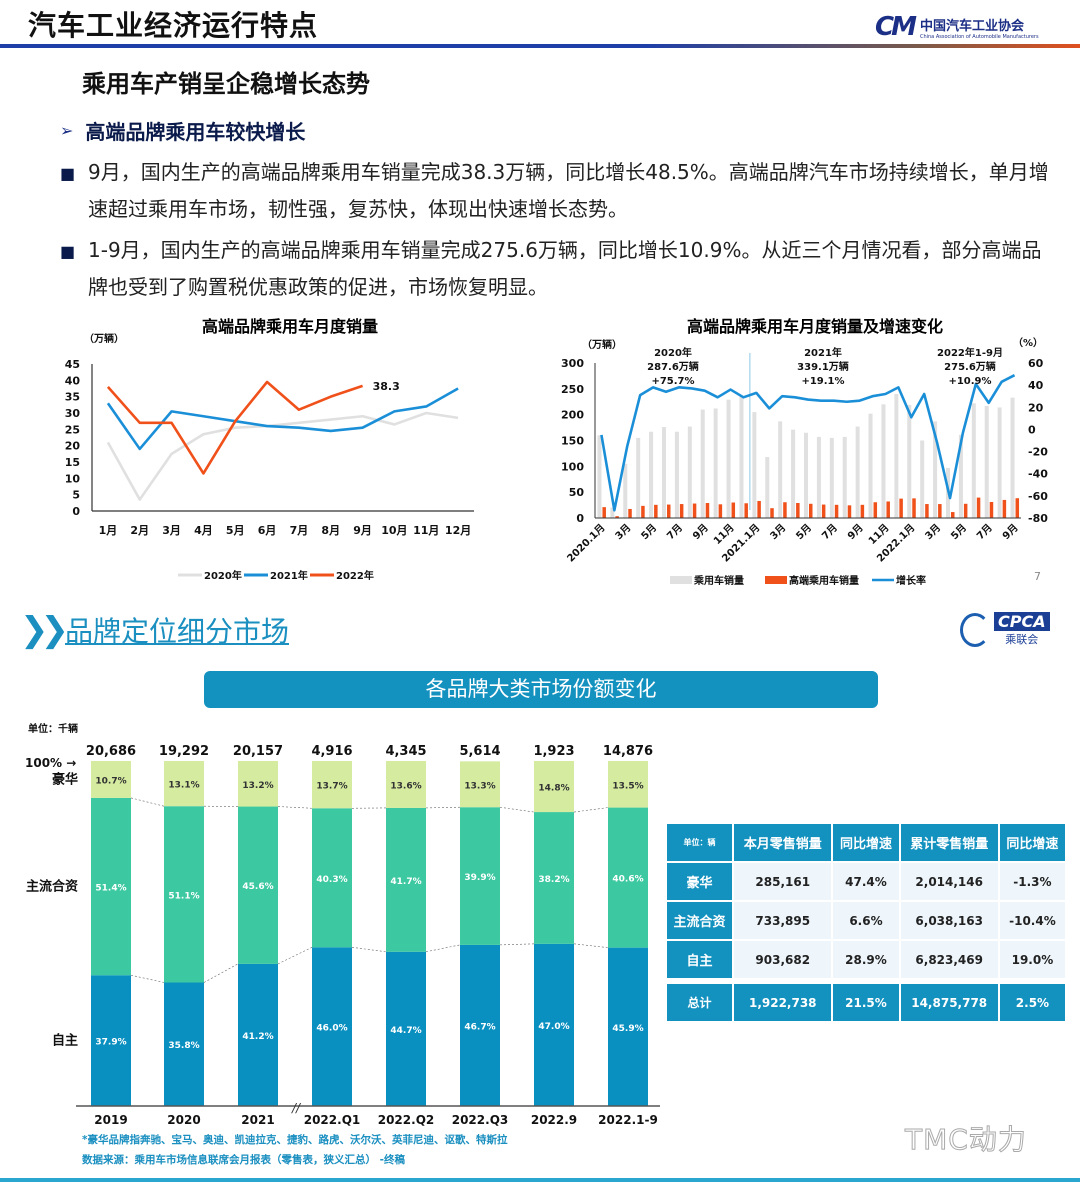  What do you see at coordinates (183, 786) in the screenshot?
I see `segment-label: 13.1%` at bounding box center [183, 786].